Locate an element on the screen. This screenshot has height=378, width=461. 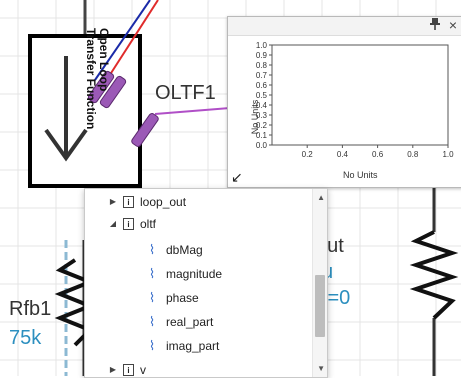
tree-item-loop-out: ▶ i loop_out is located at coordinates (146, 202).